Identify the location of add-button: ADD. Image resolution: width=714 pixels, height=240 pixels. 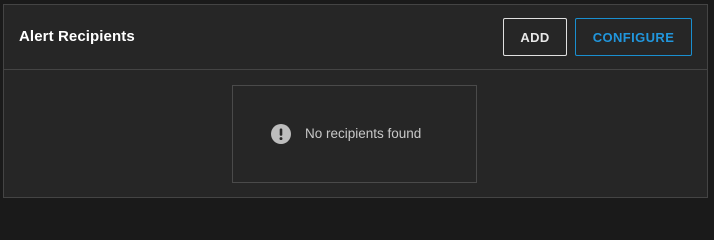
(535, 37).